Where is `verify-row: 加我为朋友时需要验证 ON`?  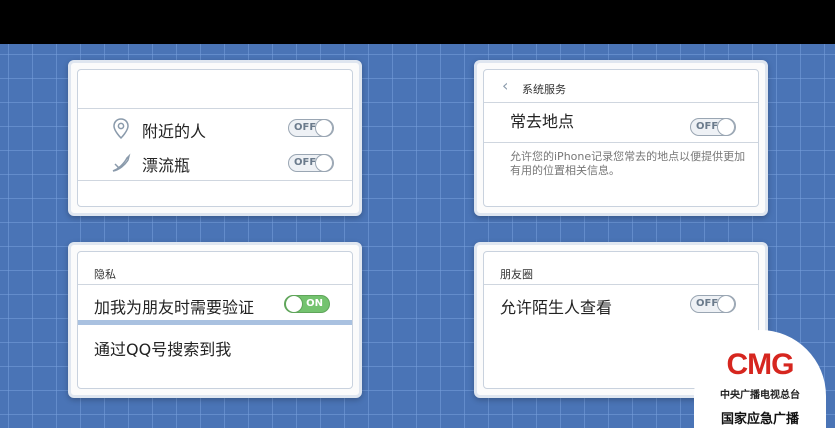
verify-row: 加我为朋友时需要验证 ON is located at coordinates (215, 303).